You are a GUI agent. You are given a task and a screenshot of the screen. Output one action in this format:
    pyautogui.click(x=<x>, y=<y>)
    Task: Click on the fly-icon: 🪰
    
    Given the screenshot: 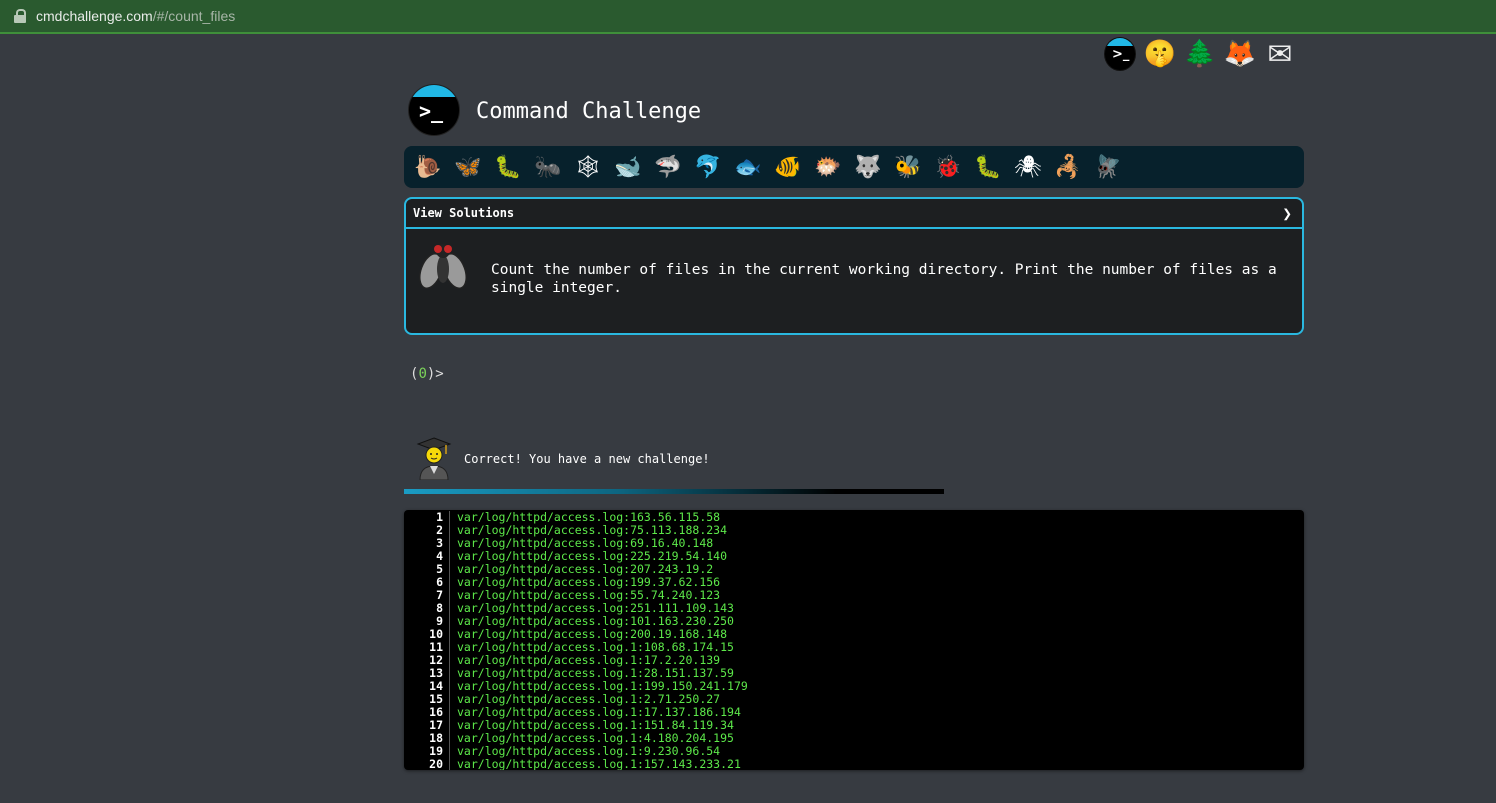 What is the action you would take?
    pyautogui.click(x=1108, y=167)
    